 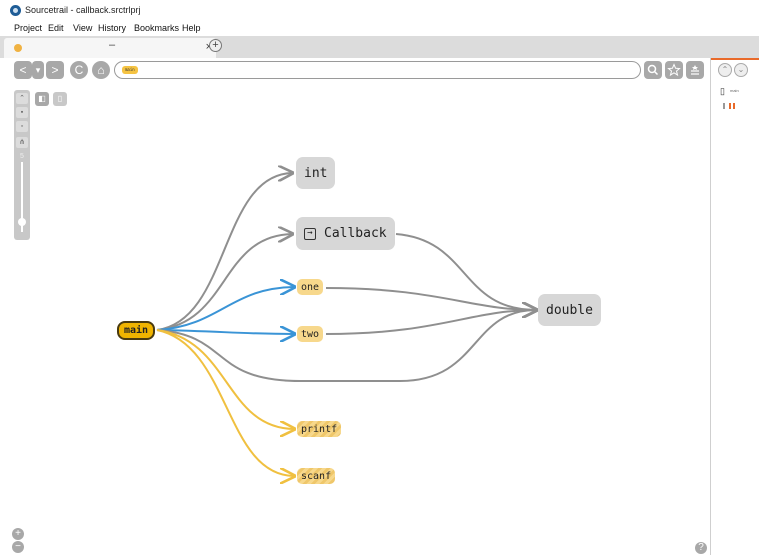 I want to click on home-button: ⌂, so click(x=101, y=70).